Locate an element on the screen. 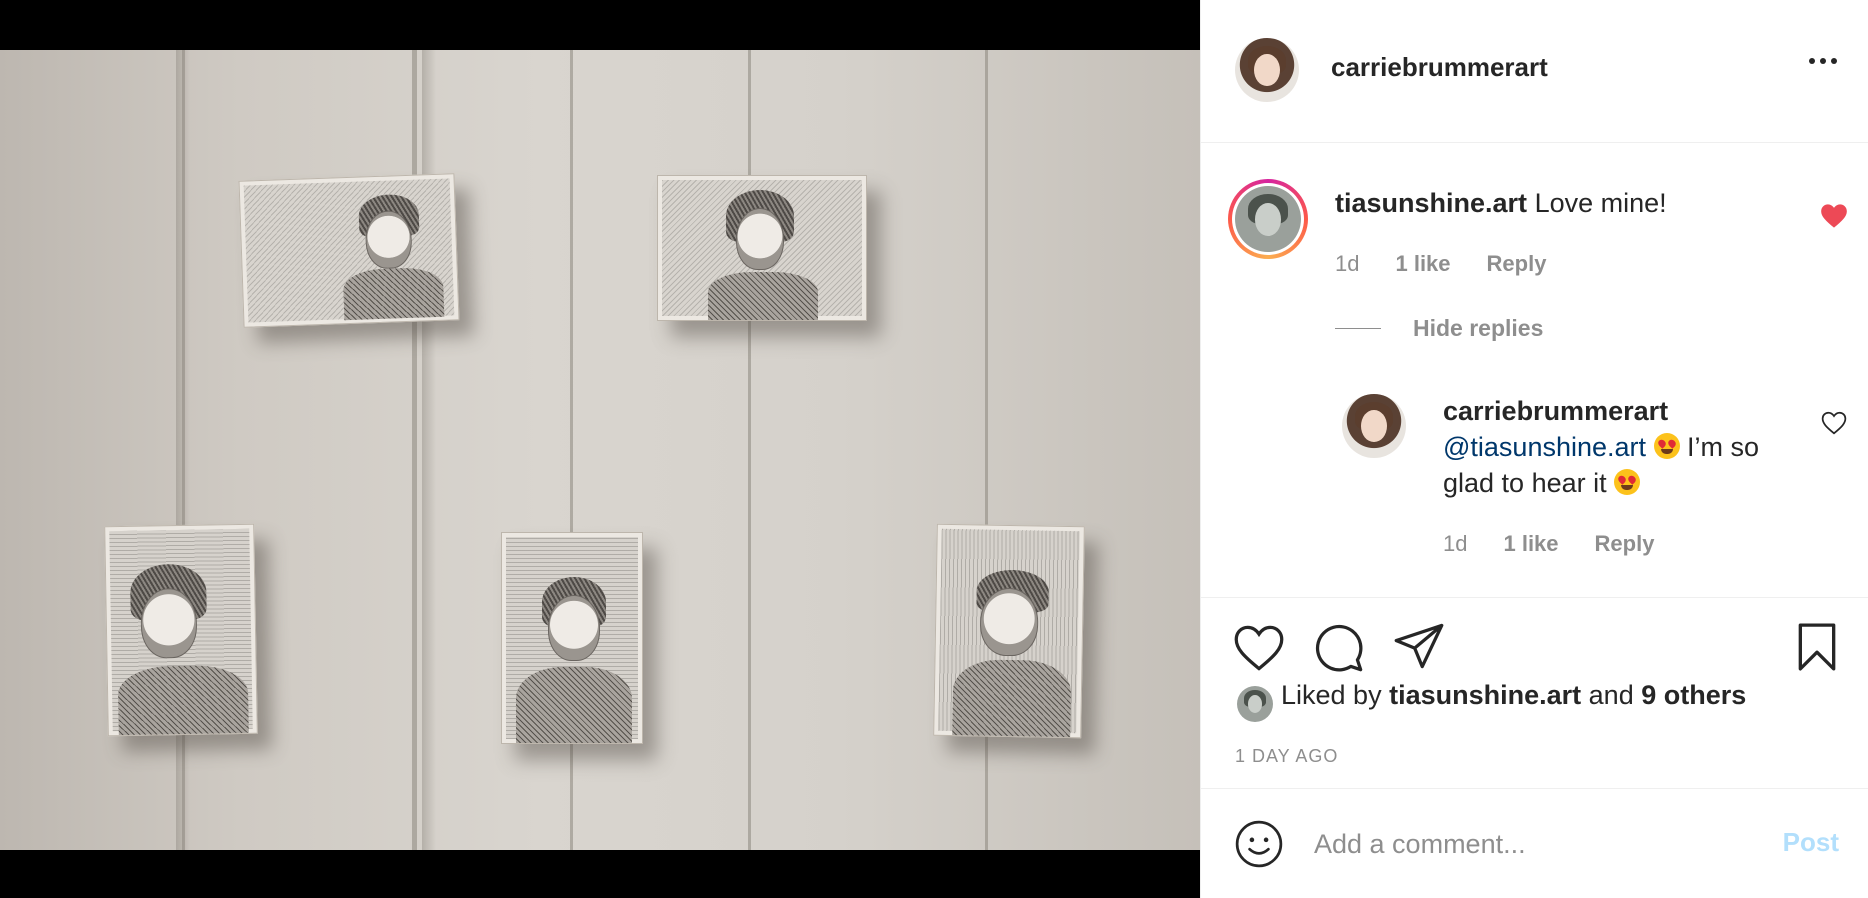  story-ring is located at coordinates (1268, 219).